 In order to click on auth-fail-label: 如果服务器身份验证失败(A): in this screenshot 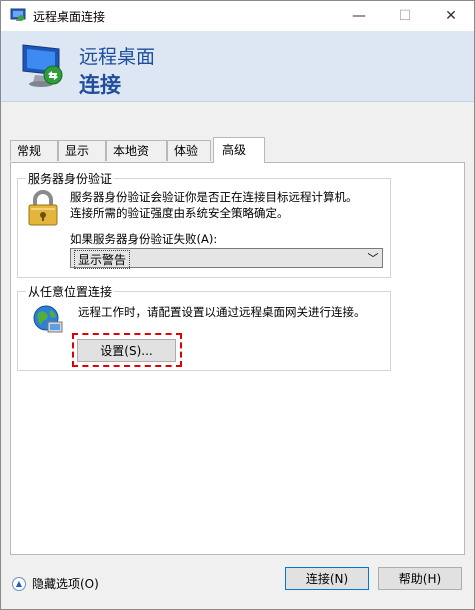, I will do `click(144, 239)`.